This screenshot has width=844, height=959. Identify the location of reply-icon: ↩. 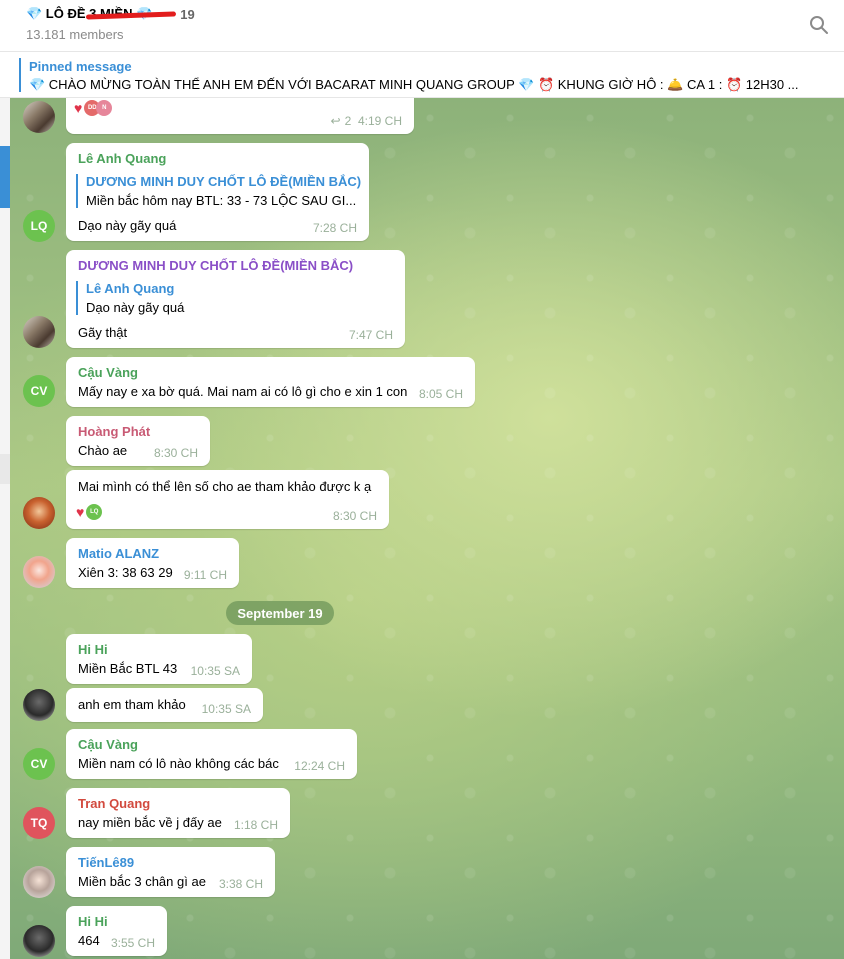
(335, 121).